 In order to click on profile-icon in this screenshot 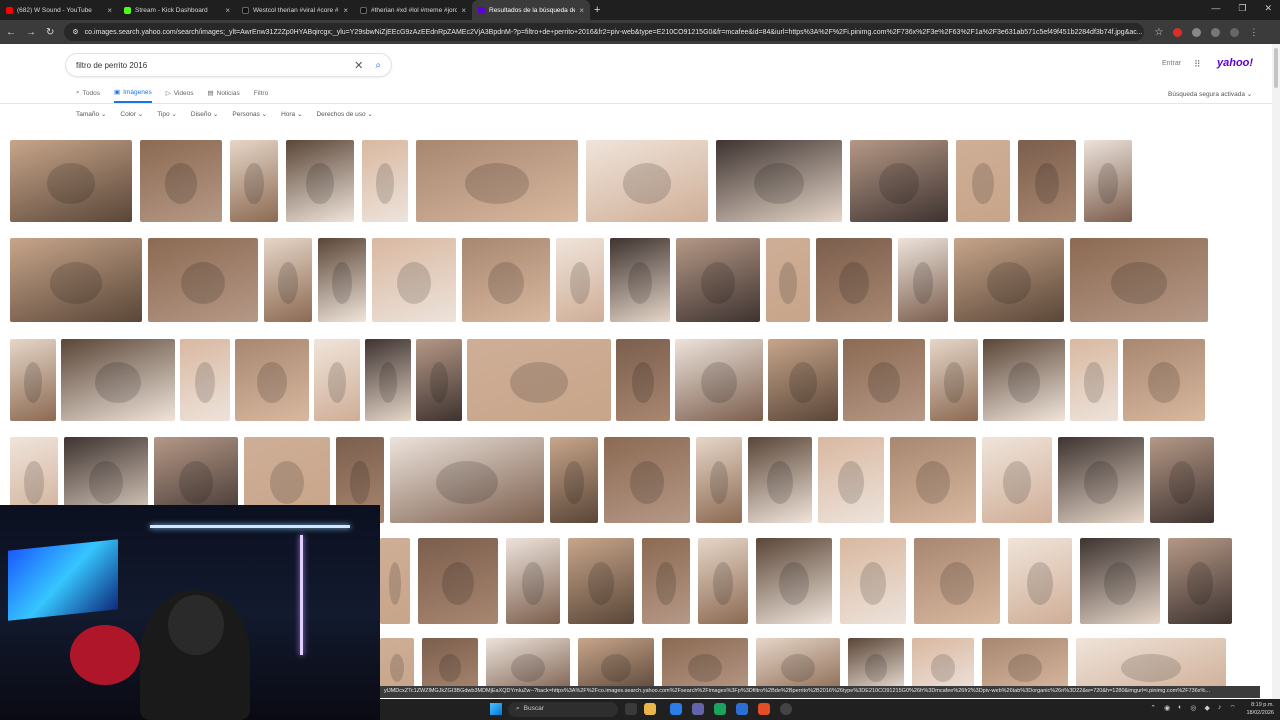, I will do `click(1235, 32)`.